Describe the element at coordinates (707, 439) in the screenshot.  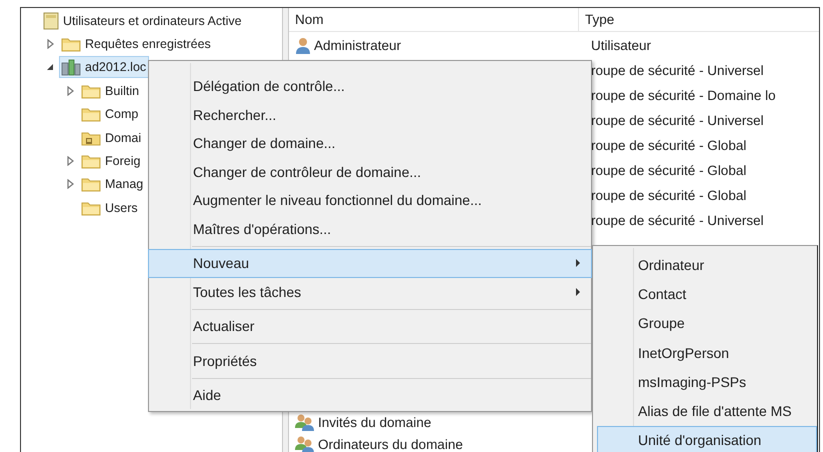
I see `menu-item: Unité d'organisation` at that location.